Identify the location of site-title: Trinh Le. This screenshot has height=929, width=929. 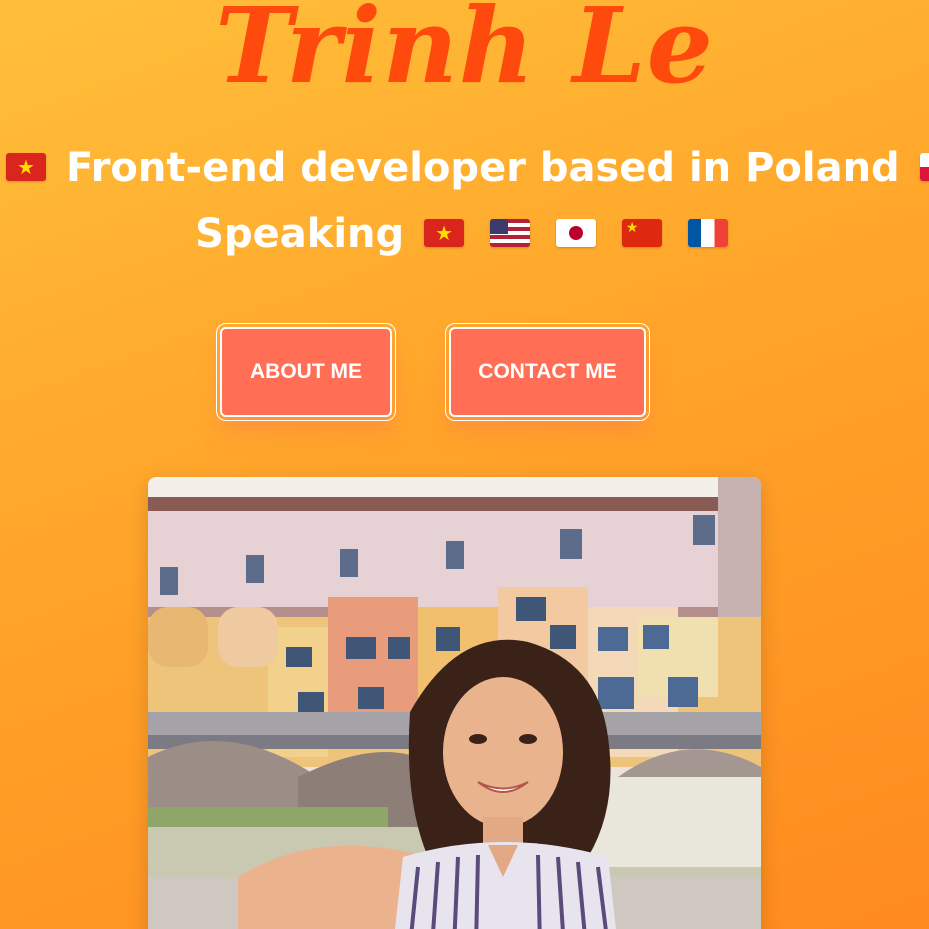
(464, 53).